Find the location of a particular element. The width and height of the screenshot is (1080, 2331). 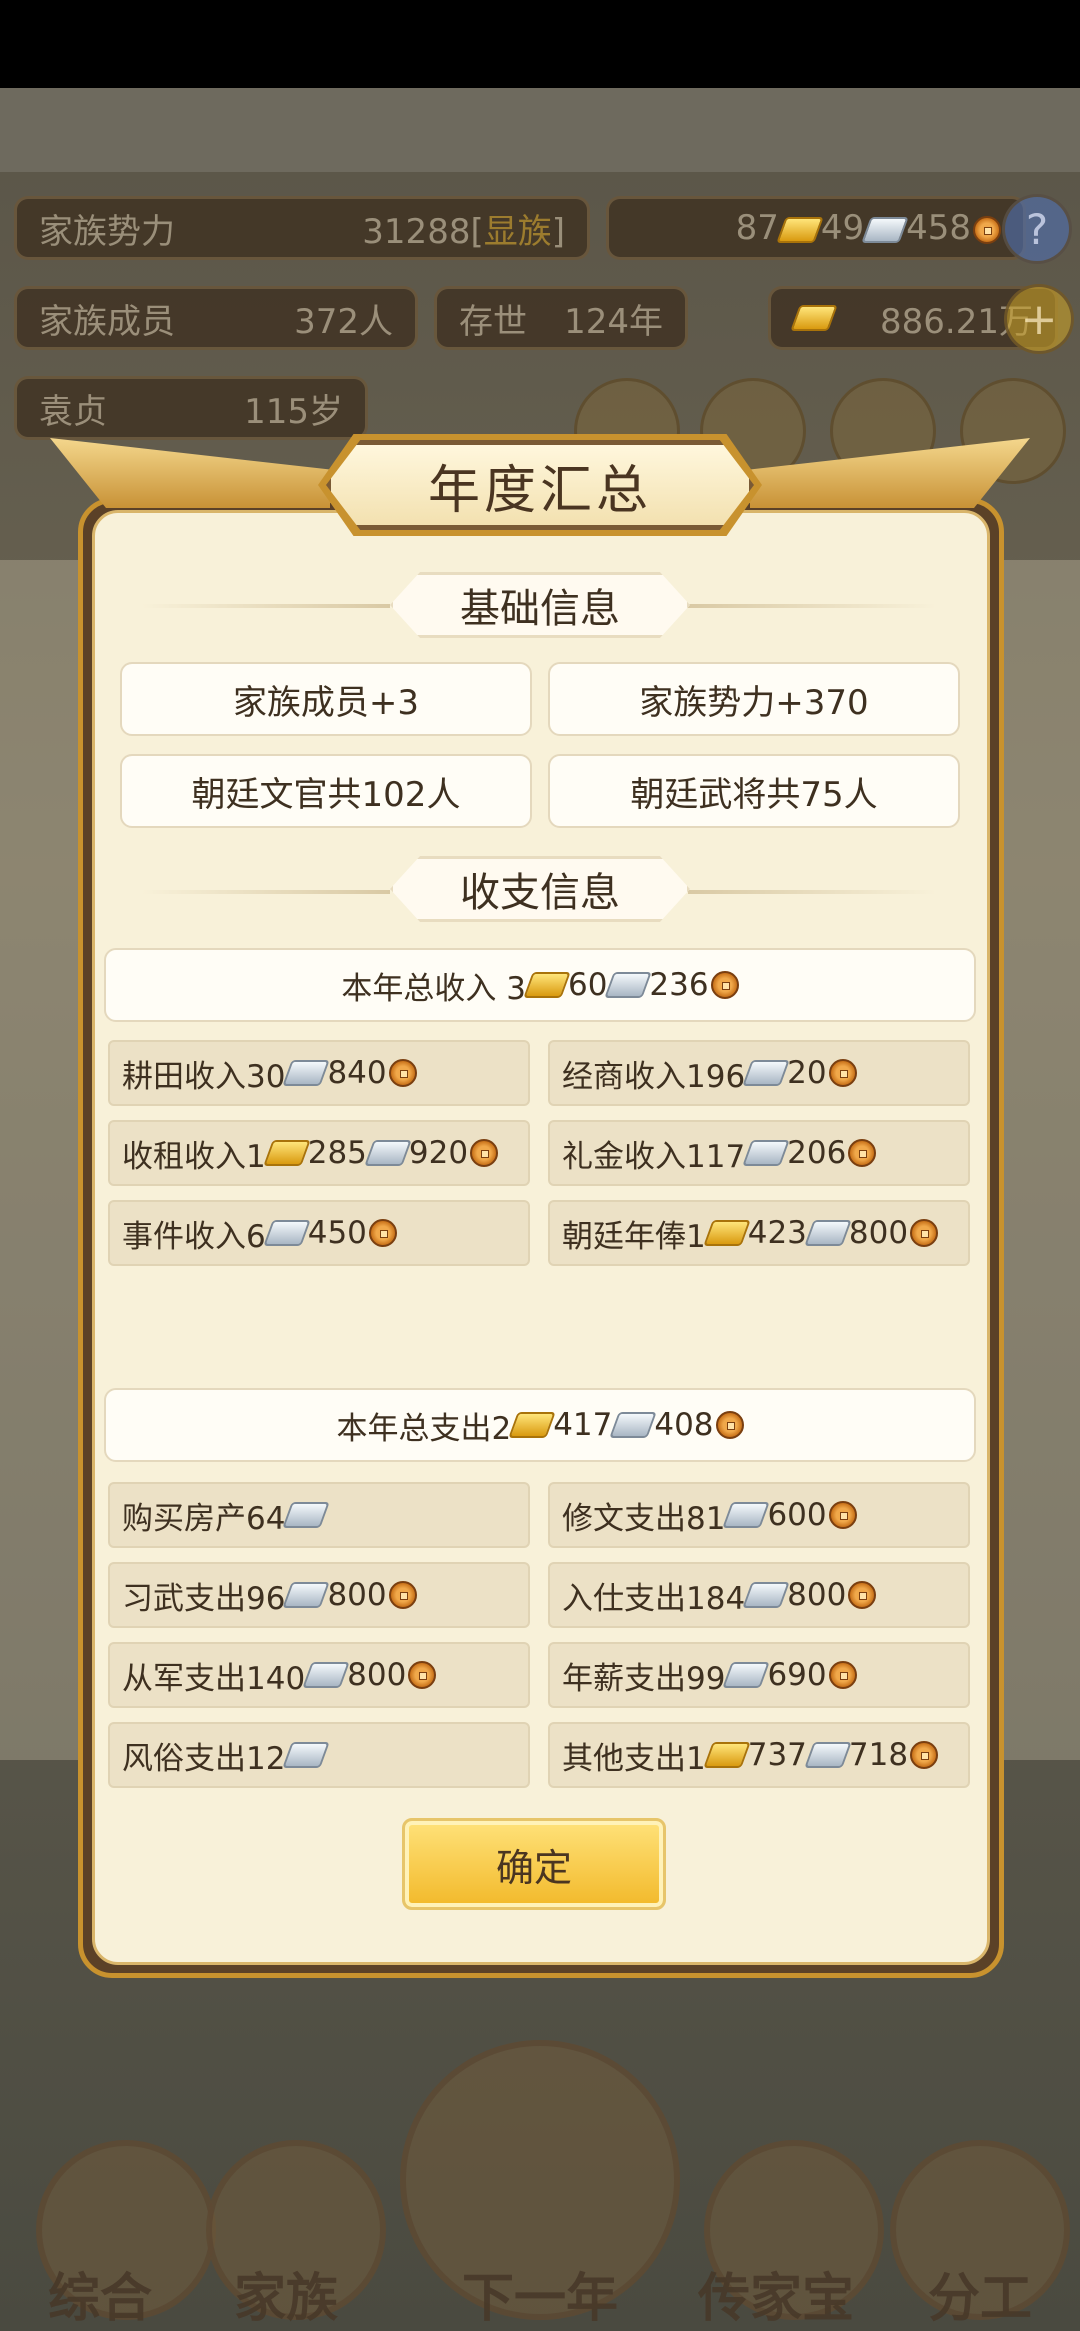

currency-values: 87 49 458 is located at coordinates (868, 228).